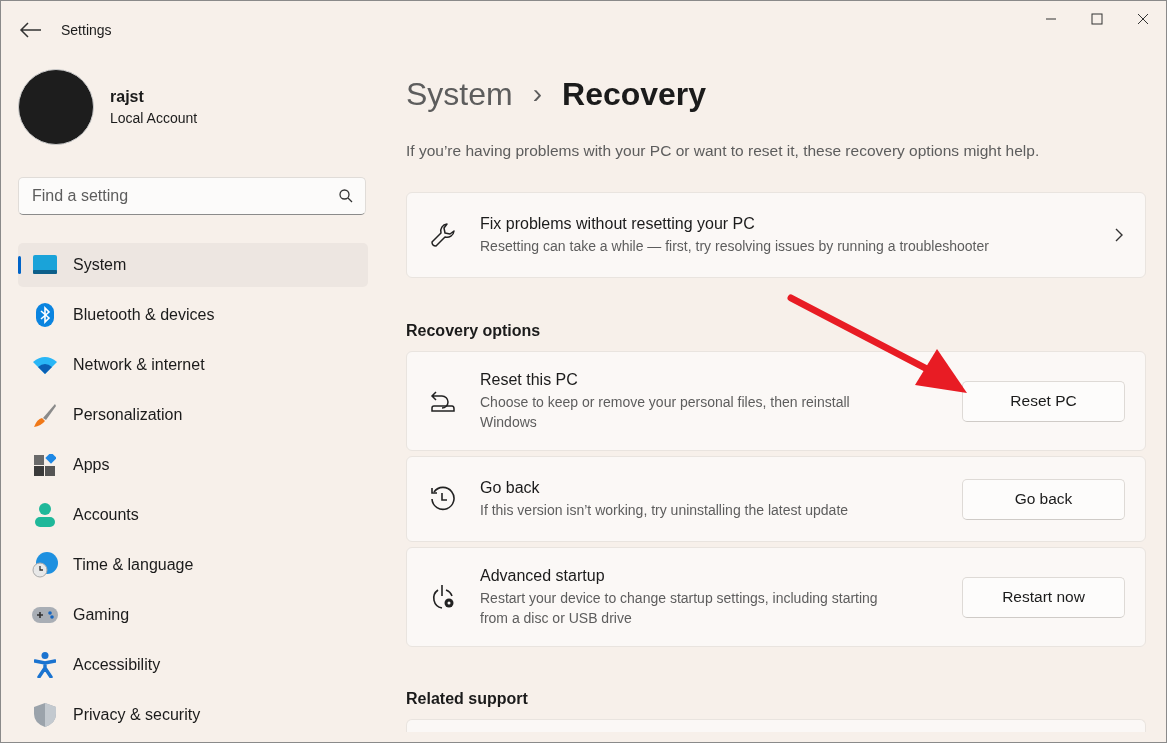  Describe the element at coordinates (193, 415) in the screenshot. I see `sidebar-item: Personalization` at that location.